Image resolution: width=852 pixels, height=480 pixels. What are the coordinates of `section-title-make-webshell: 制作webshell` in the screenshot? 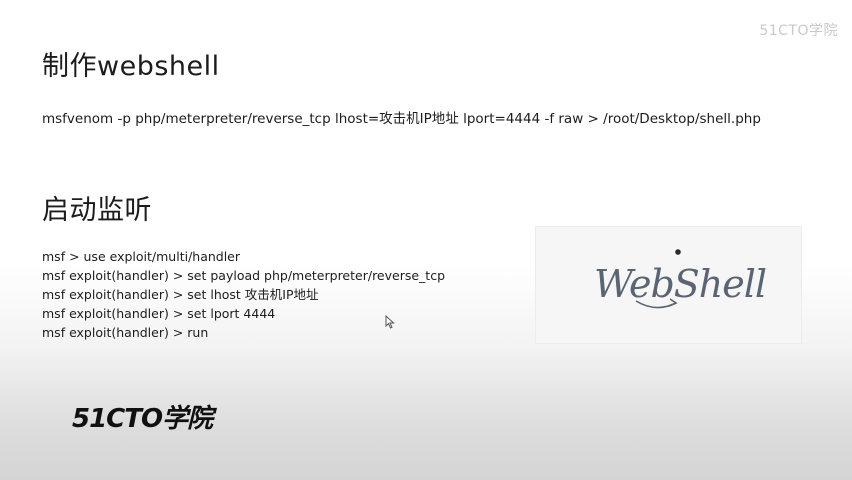 It's located at (131, 66).